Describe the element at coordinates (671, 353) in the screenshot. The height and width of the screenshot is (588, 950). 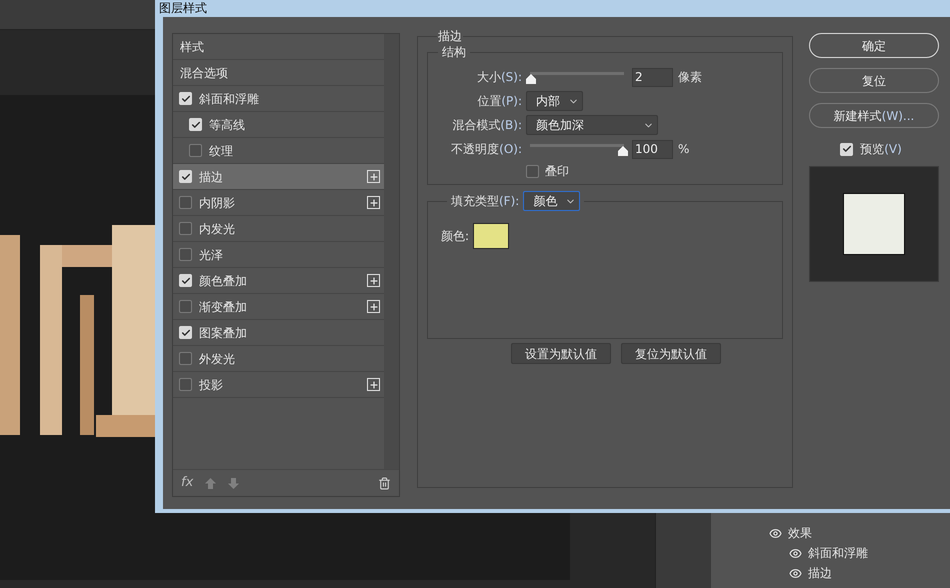
I see `default-button: 复位为默认值` at that location.